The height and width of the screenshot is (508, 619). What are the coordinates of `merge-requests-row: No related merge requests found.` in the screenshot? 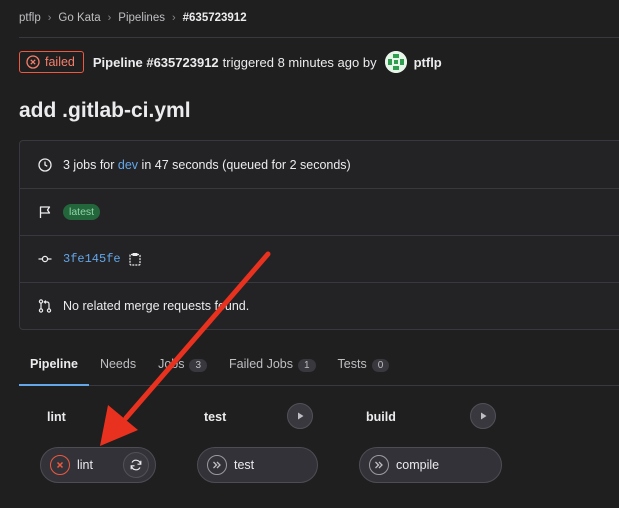 It's located at (319, 305).